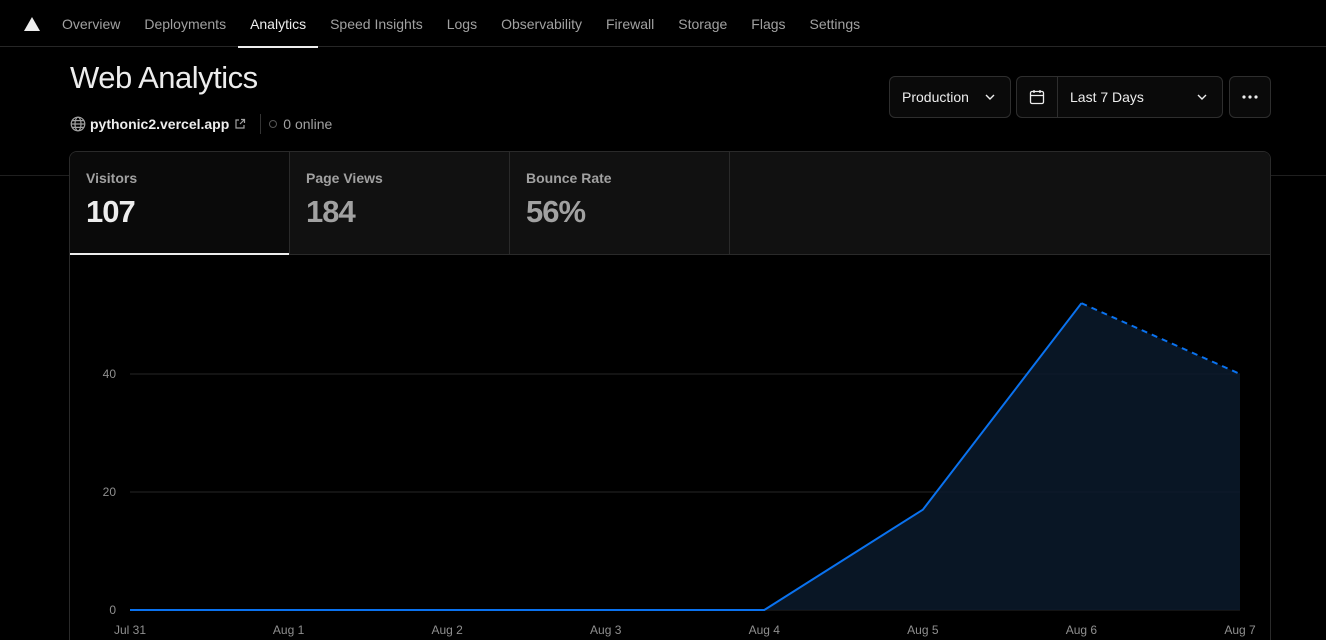 The height and width of the screenshot is (640, 1326). What do you see at coordinates (278, 24) in the screenshot?
I see `tab-analytics: Analytics` at bounding box center [278, 24].